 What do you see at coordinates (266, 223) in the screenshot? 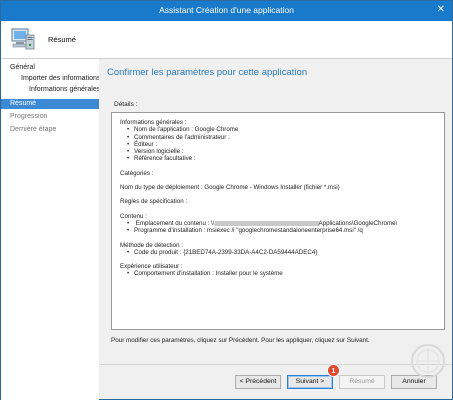
I see `redacted-server-path` at bounding box center [266, 223].